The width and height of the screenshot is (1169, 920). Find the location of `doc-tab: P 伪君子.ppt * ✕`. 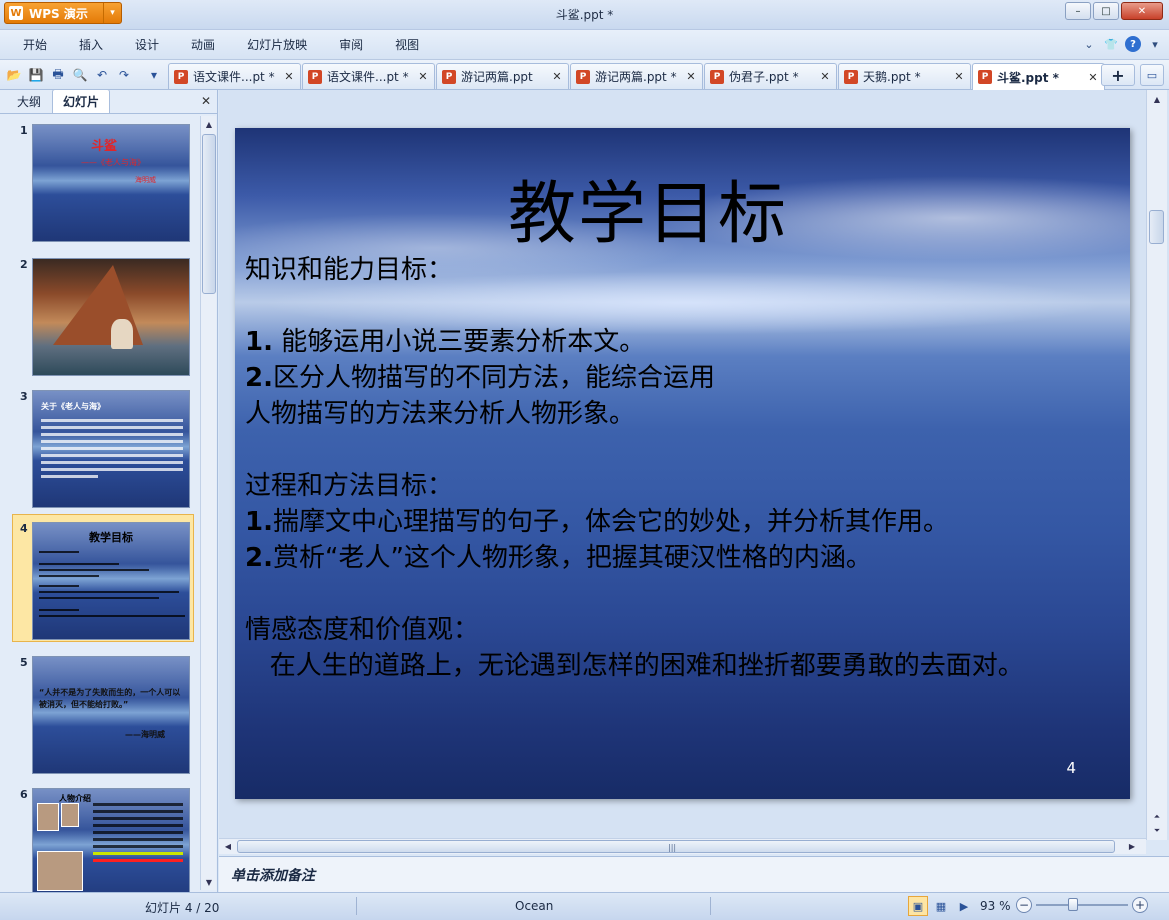

doc-tab: P 伪君子.ppt * ✕ is located at coordinates (770, 76).